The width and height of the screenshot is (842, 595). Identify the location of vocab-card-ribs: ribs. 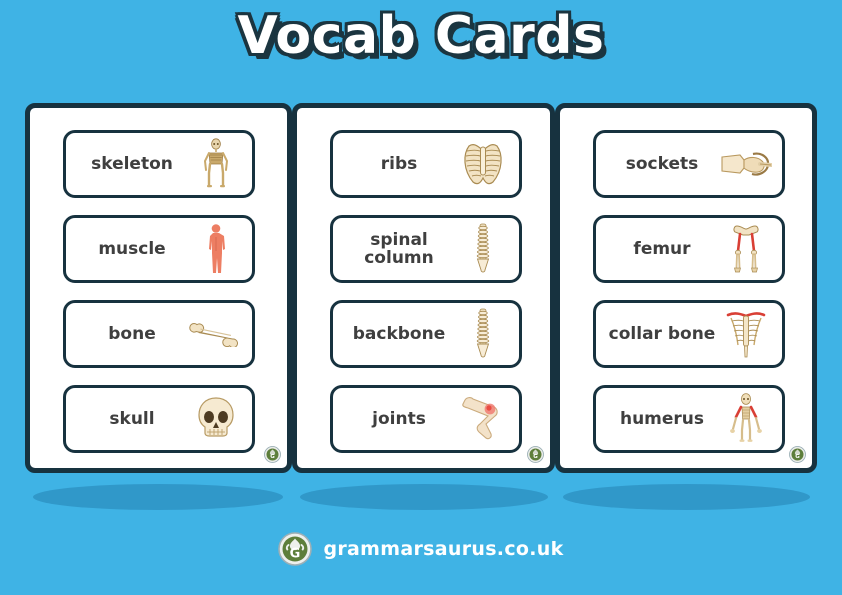
(426, 164).